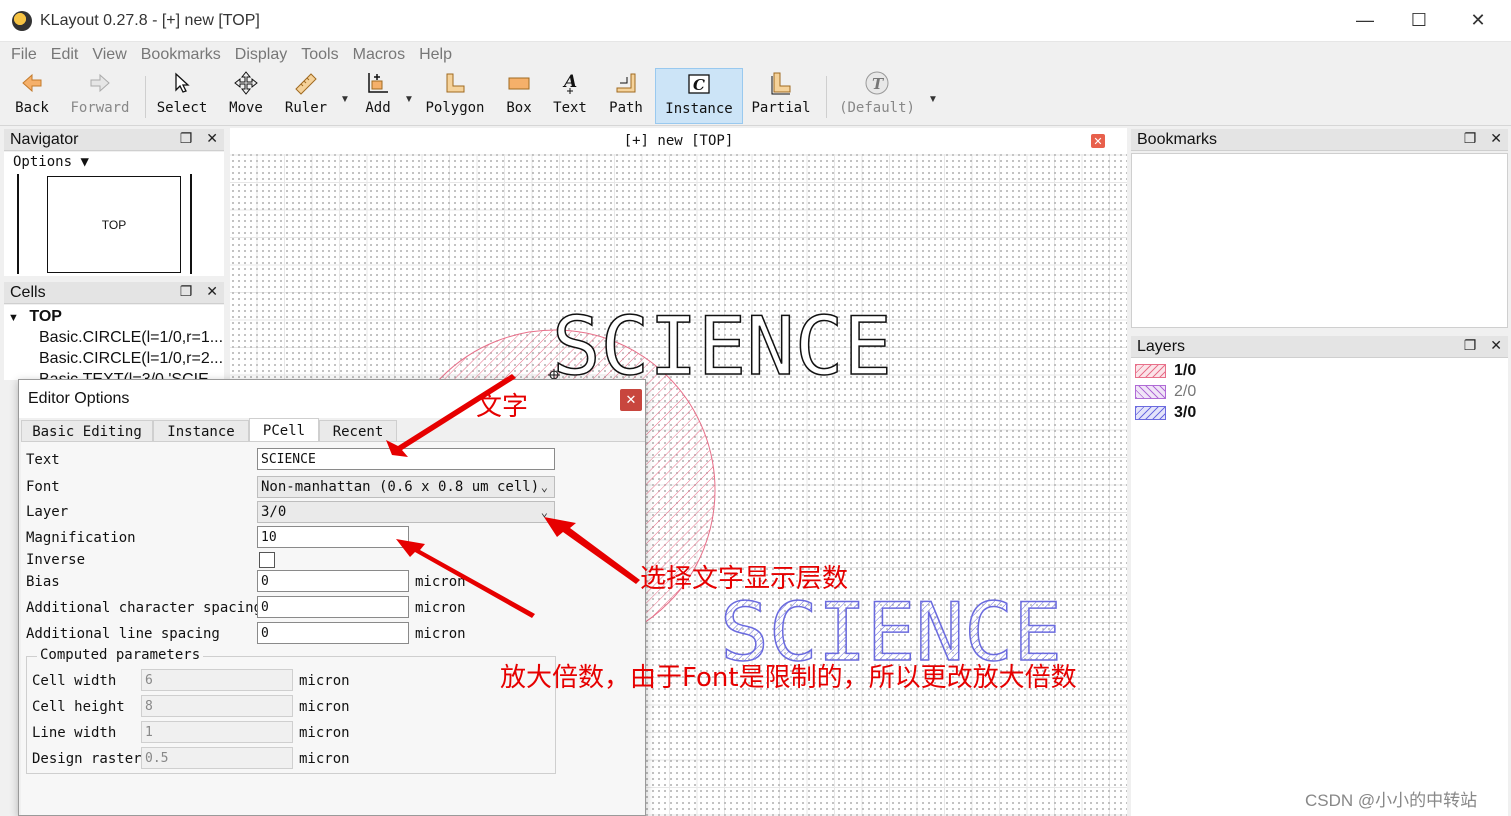  I want to click on navigator-frame-right, so click(191, 224).